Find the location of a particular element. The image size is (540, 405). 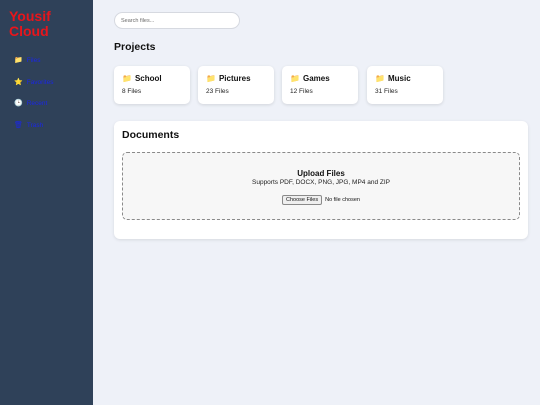

sidebar-item-trash: 🗑 Trash is located at coordinates (28, 125).